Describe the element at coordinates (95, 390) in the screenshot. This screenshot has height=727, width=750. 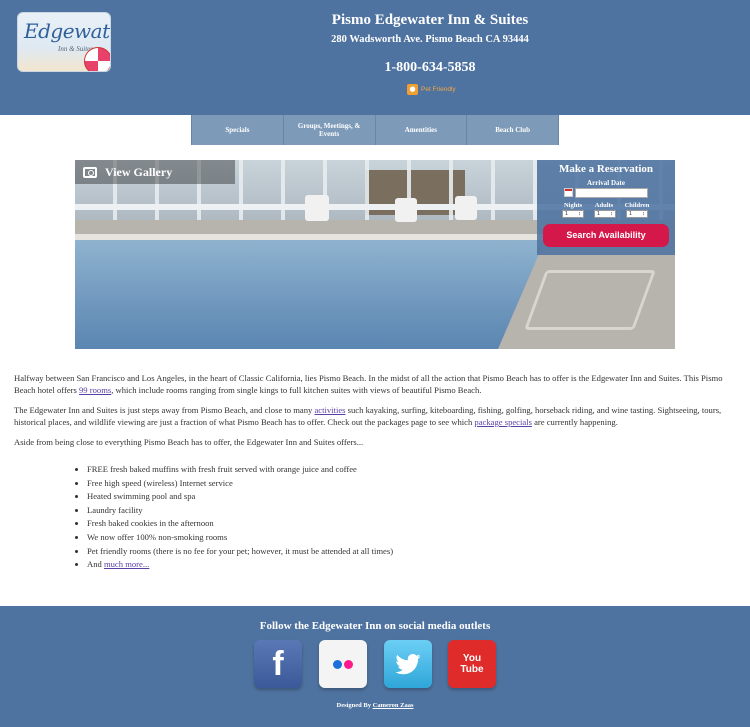
I see `rooms-link: 99 rooms` at that location.